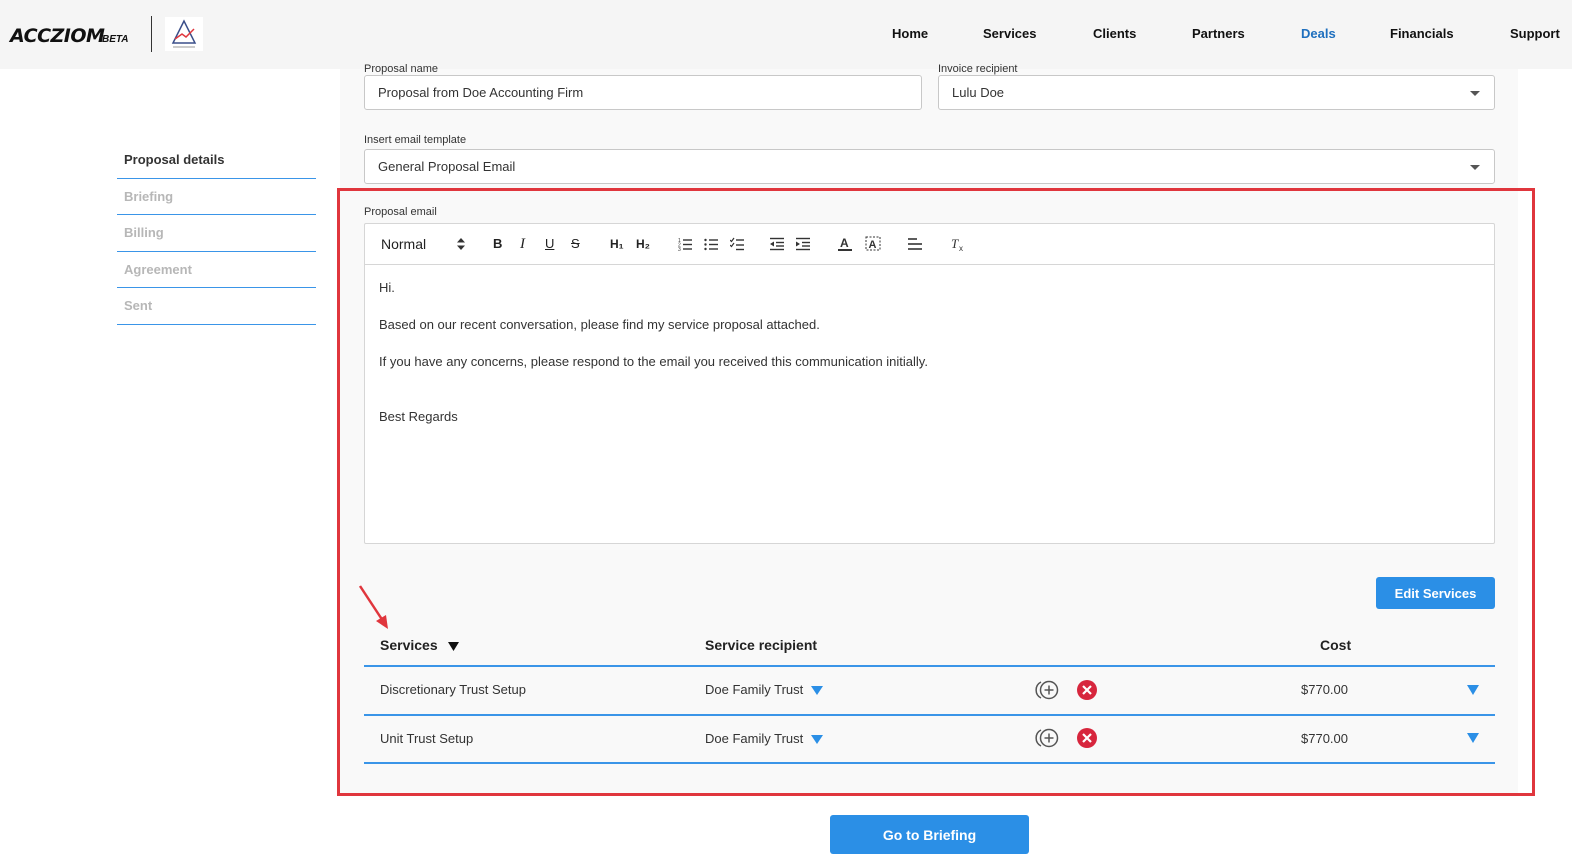 This screenshot has width=1572, height=861. What do you see at coordinates (679, 249) in the screenshot?
I see `svg-text: 3` at bounding box center [679, 249].